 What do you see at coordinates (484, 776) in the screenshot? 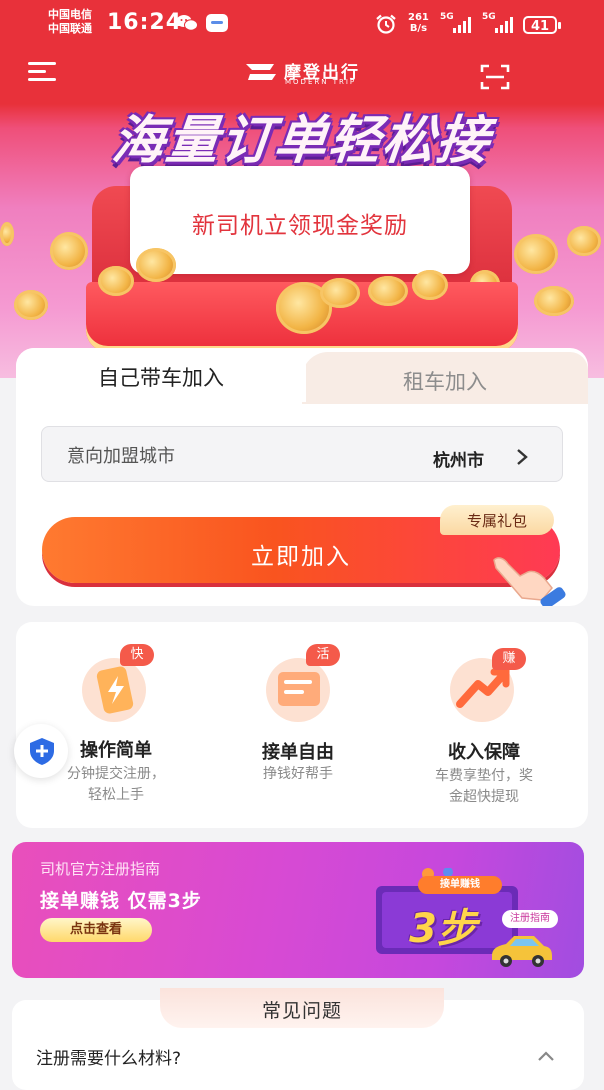
I see `feature-desc-income-1: 车费享垫付，奖` at bounding box center [484, 776].